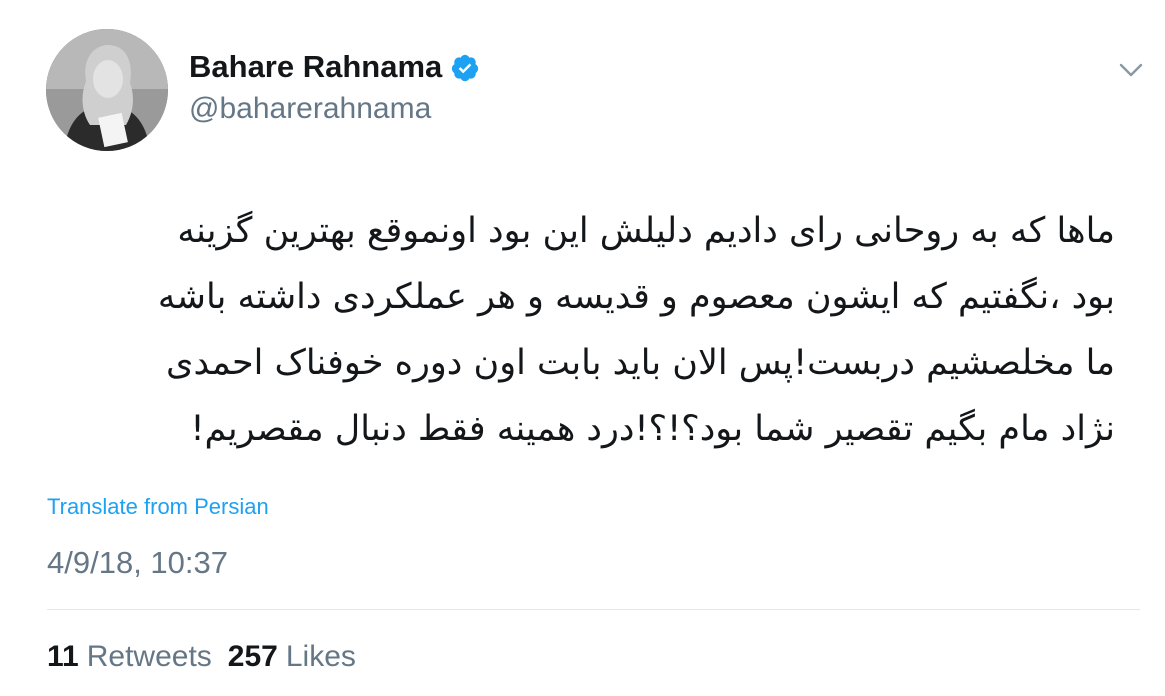 The width and height of the screenshot is (1165, 696). I want to click on verified-badge-icon, so click(465, 68).